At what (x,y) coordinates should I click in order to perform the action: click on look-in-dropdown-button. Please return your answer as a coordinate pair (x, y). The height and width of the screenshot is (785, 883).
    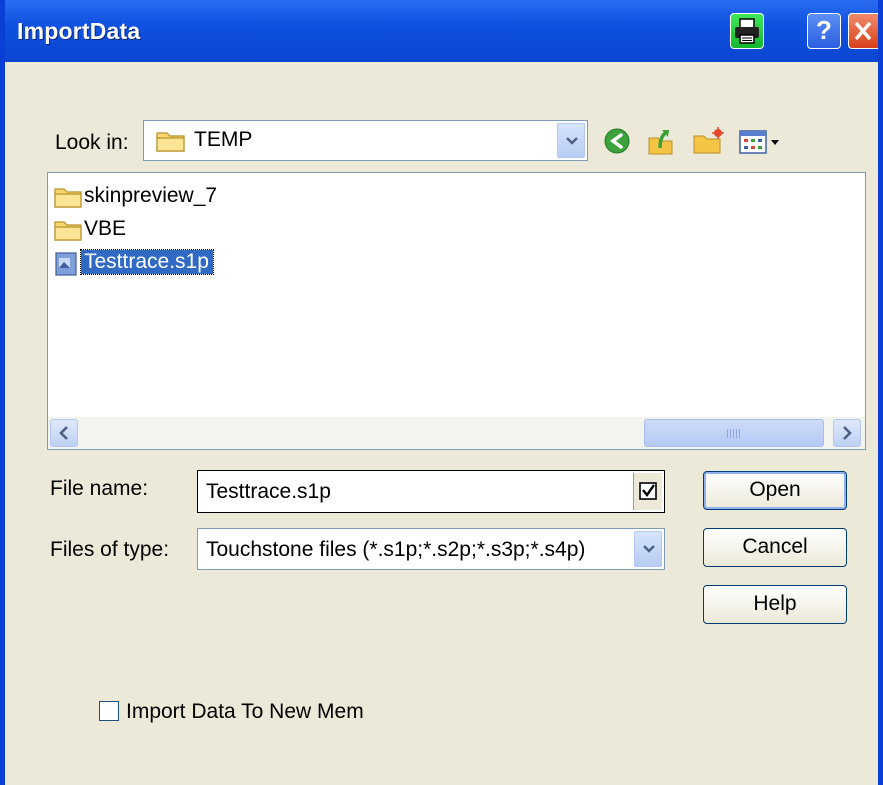
    Looking at the image, I should click on (571, 140).